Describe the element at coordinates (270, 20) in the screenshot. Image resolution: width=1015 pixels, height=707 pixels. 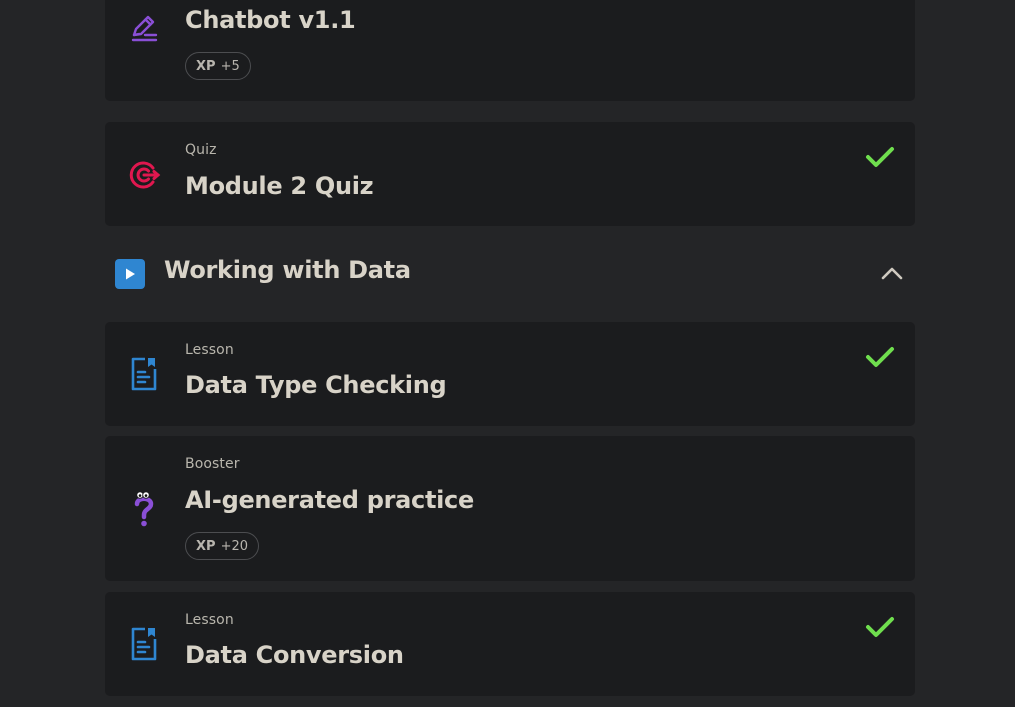
I see `item-title: Chatbot v1.1` at that location.